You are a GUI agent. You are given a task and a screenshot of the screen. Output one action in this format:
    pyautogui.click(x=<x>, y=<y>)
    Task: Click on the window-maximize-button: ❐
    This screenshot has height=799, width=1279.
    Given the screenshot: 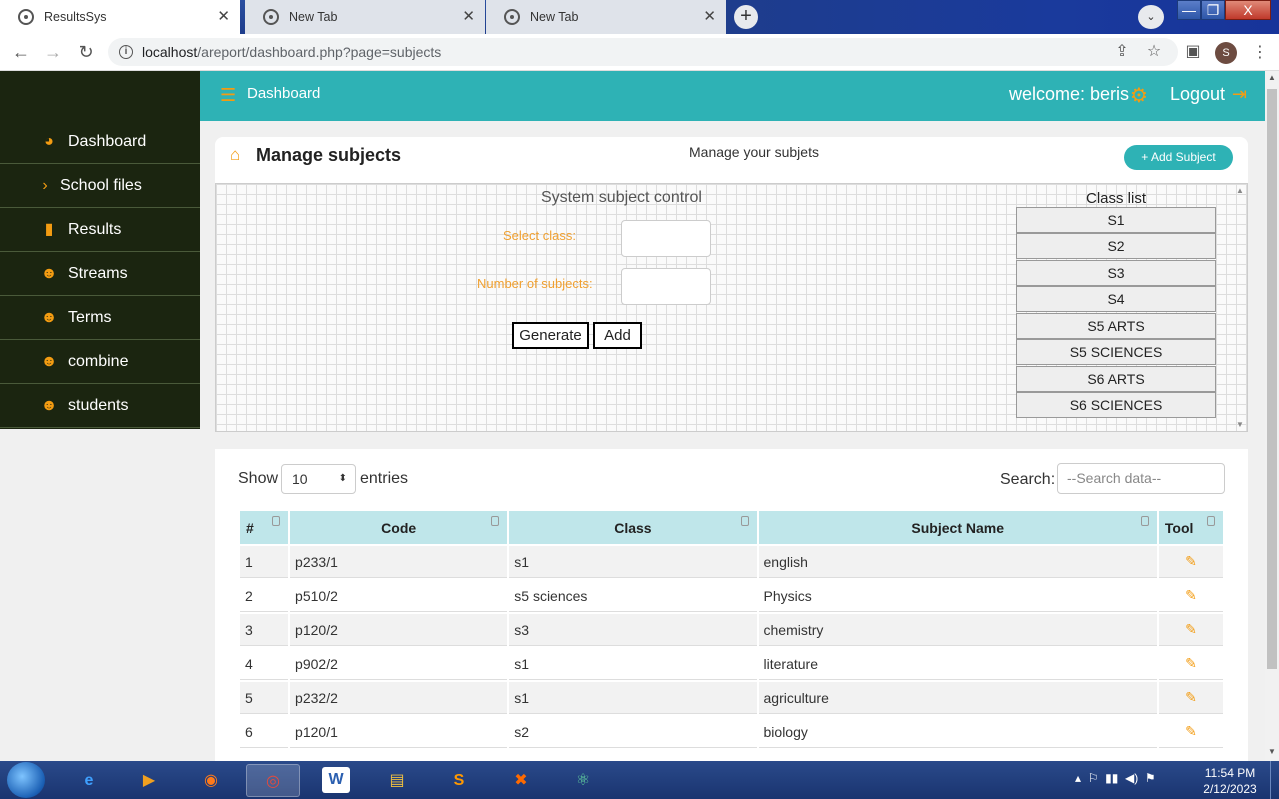 What is the action you would take?
    pyautogui.click(x=1213, y=10)
    